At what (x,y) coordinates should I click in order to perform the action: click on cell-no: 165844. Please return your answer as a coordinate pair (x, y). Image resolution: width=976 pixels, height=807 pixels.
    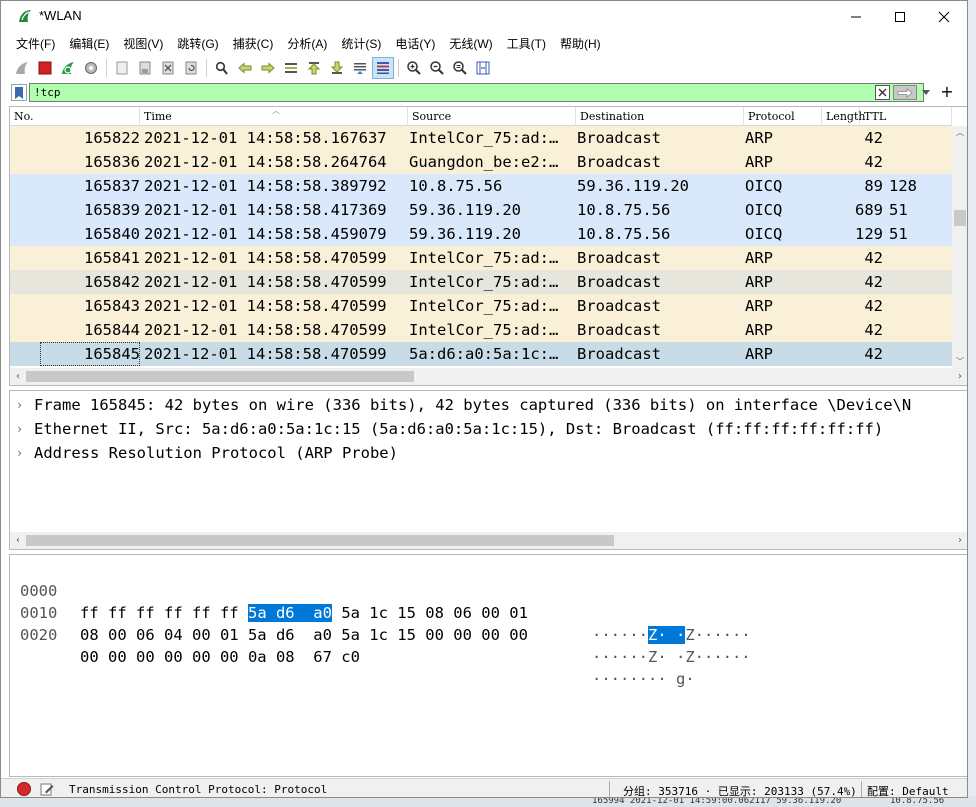
    Looking at the image, I should click on (112, 330).